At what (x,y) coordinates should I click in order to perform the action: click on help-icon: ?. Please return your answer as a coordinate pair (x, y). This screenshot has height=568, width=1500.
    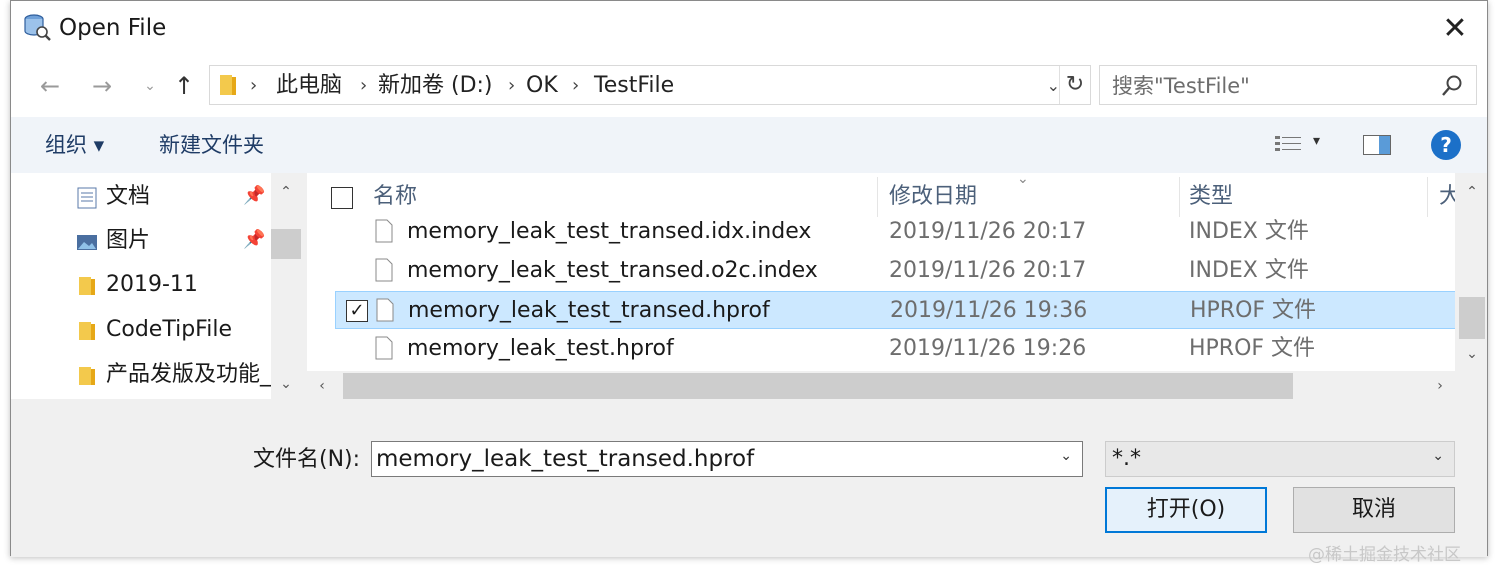
    Looking at the image, I should click on (1446, 145).